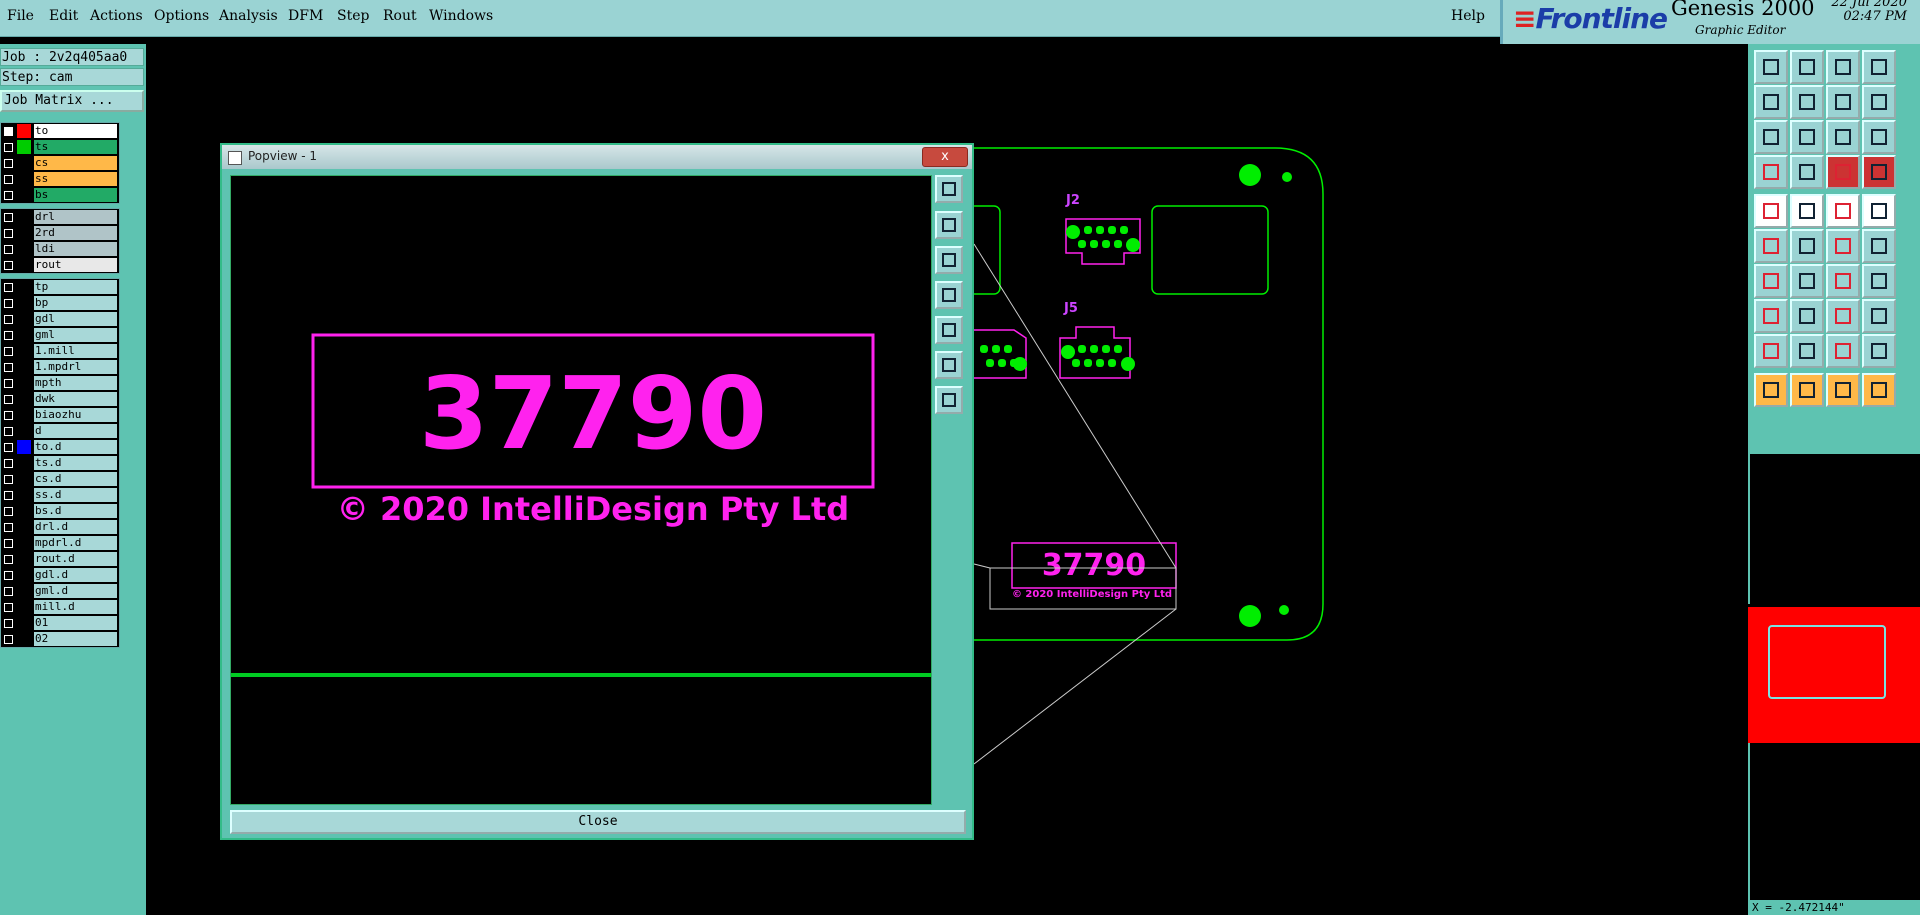 This screenshot has height=915, width=1920. What do you see at coordinates (949, 189) in the screenshot?
I see `popview-fit-button` at bounding box center [949, 189].